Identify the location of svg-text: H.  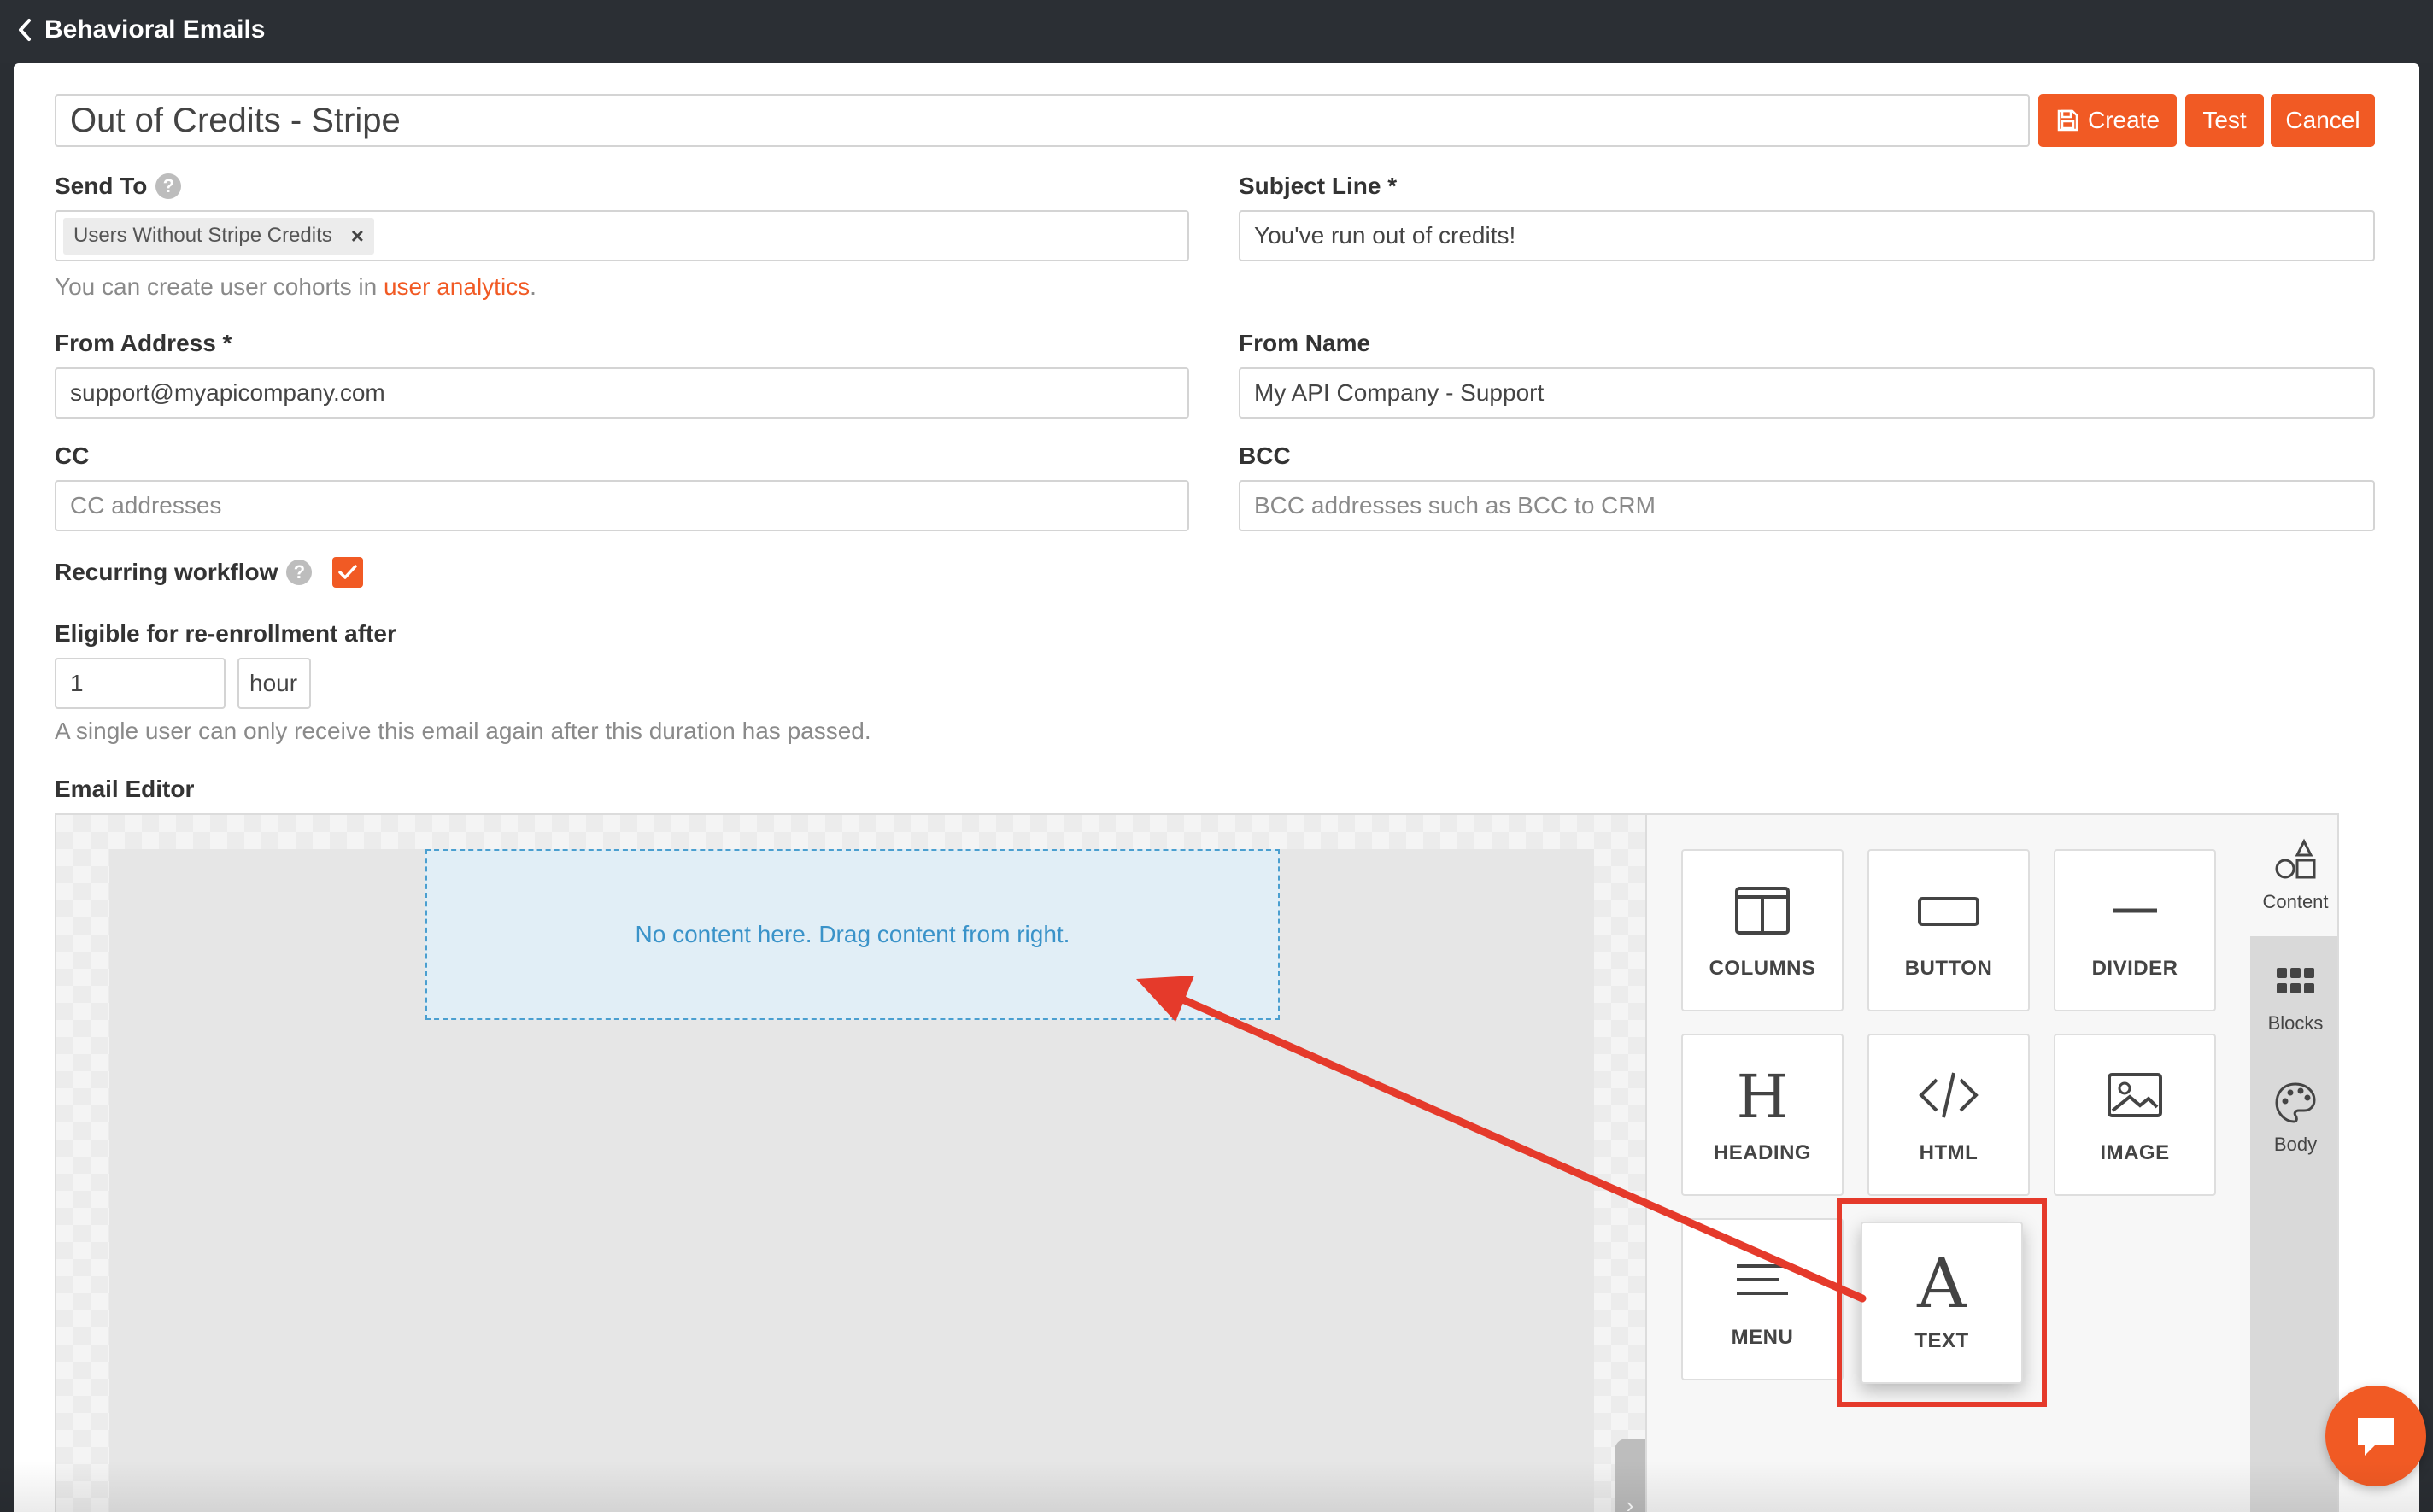
(1762, 1095).